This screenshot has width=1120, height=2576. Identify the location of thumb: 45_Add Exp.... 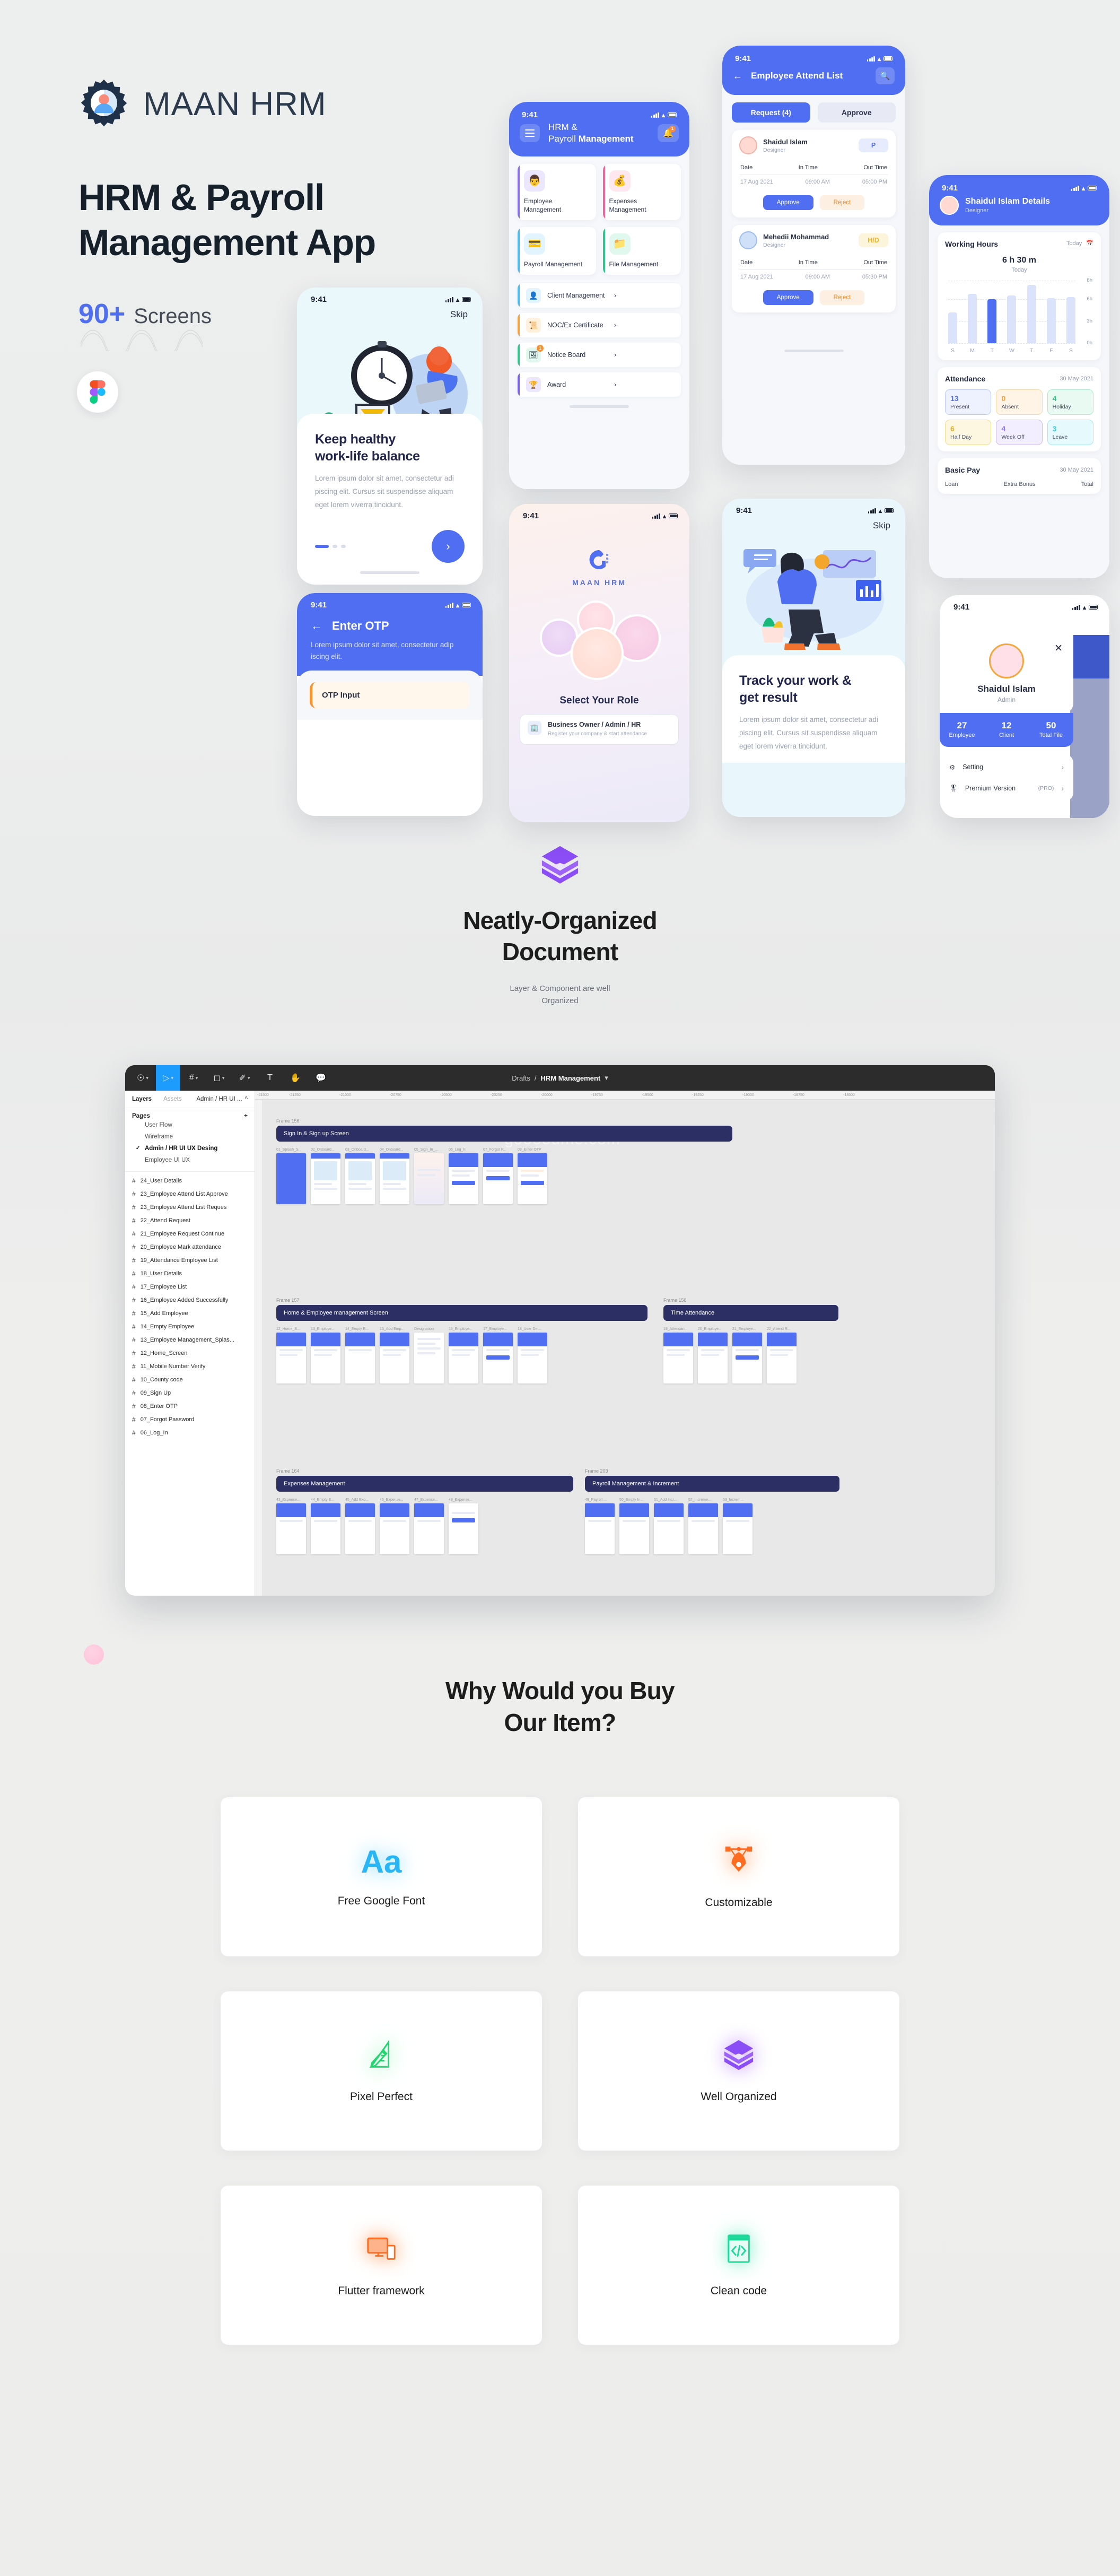
(360, 1526).